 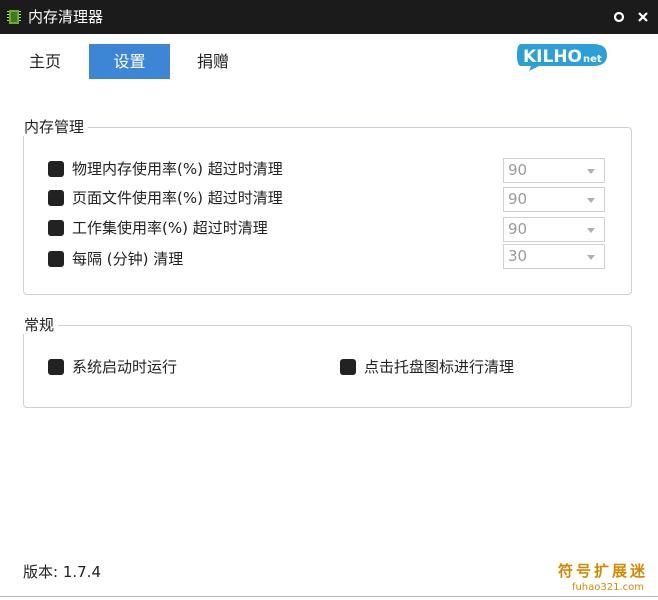 I want to click on general-group: 常规 系统启动时运行 点击托盘图标进行清理, so click(x=326, y=362).